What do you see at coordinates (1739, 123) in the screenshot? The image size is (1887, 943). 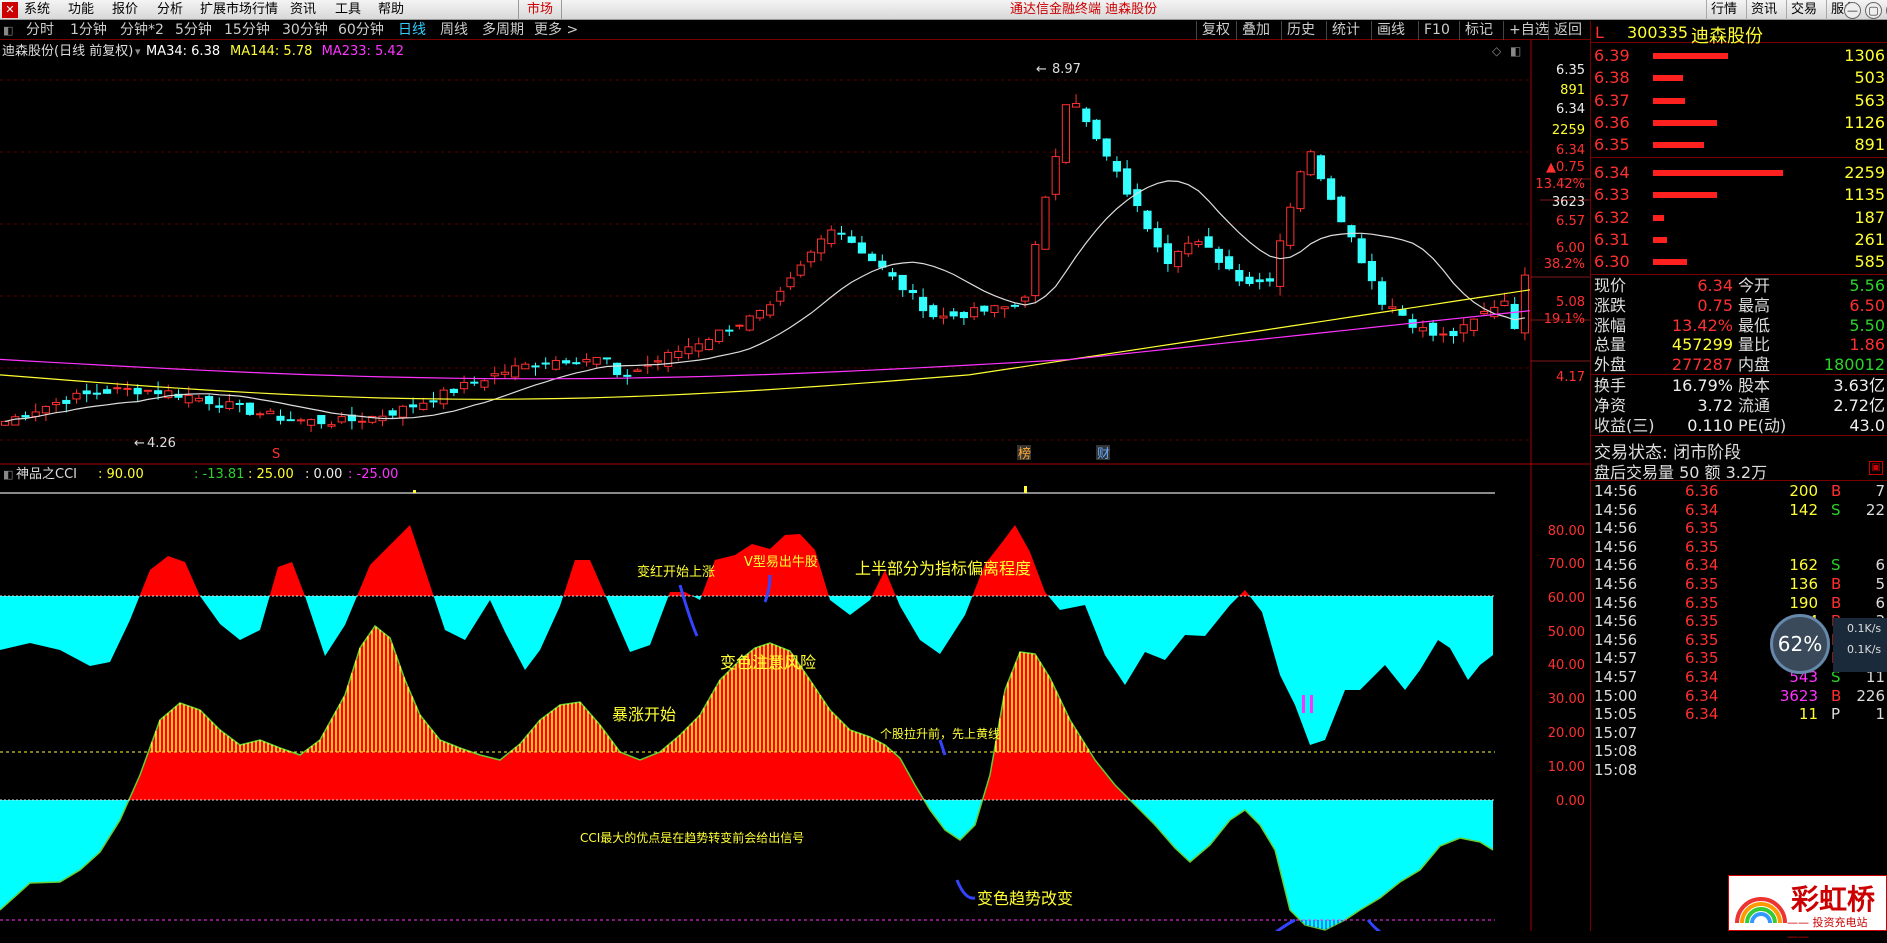 I see `ask-level: 6.36 1126` at bounding box center [1739, 123].